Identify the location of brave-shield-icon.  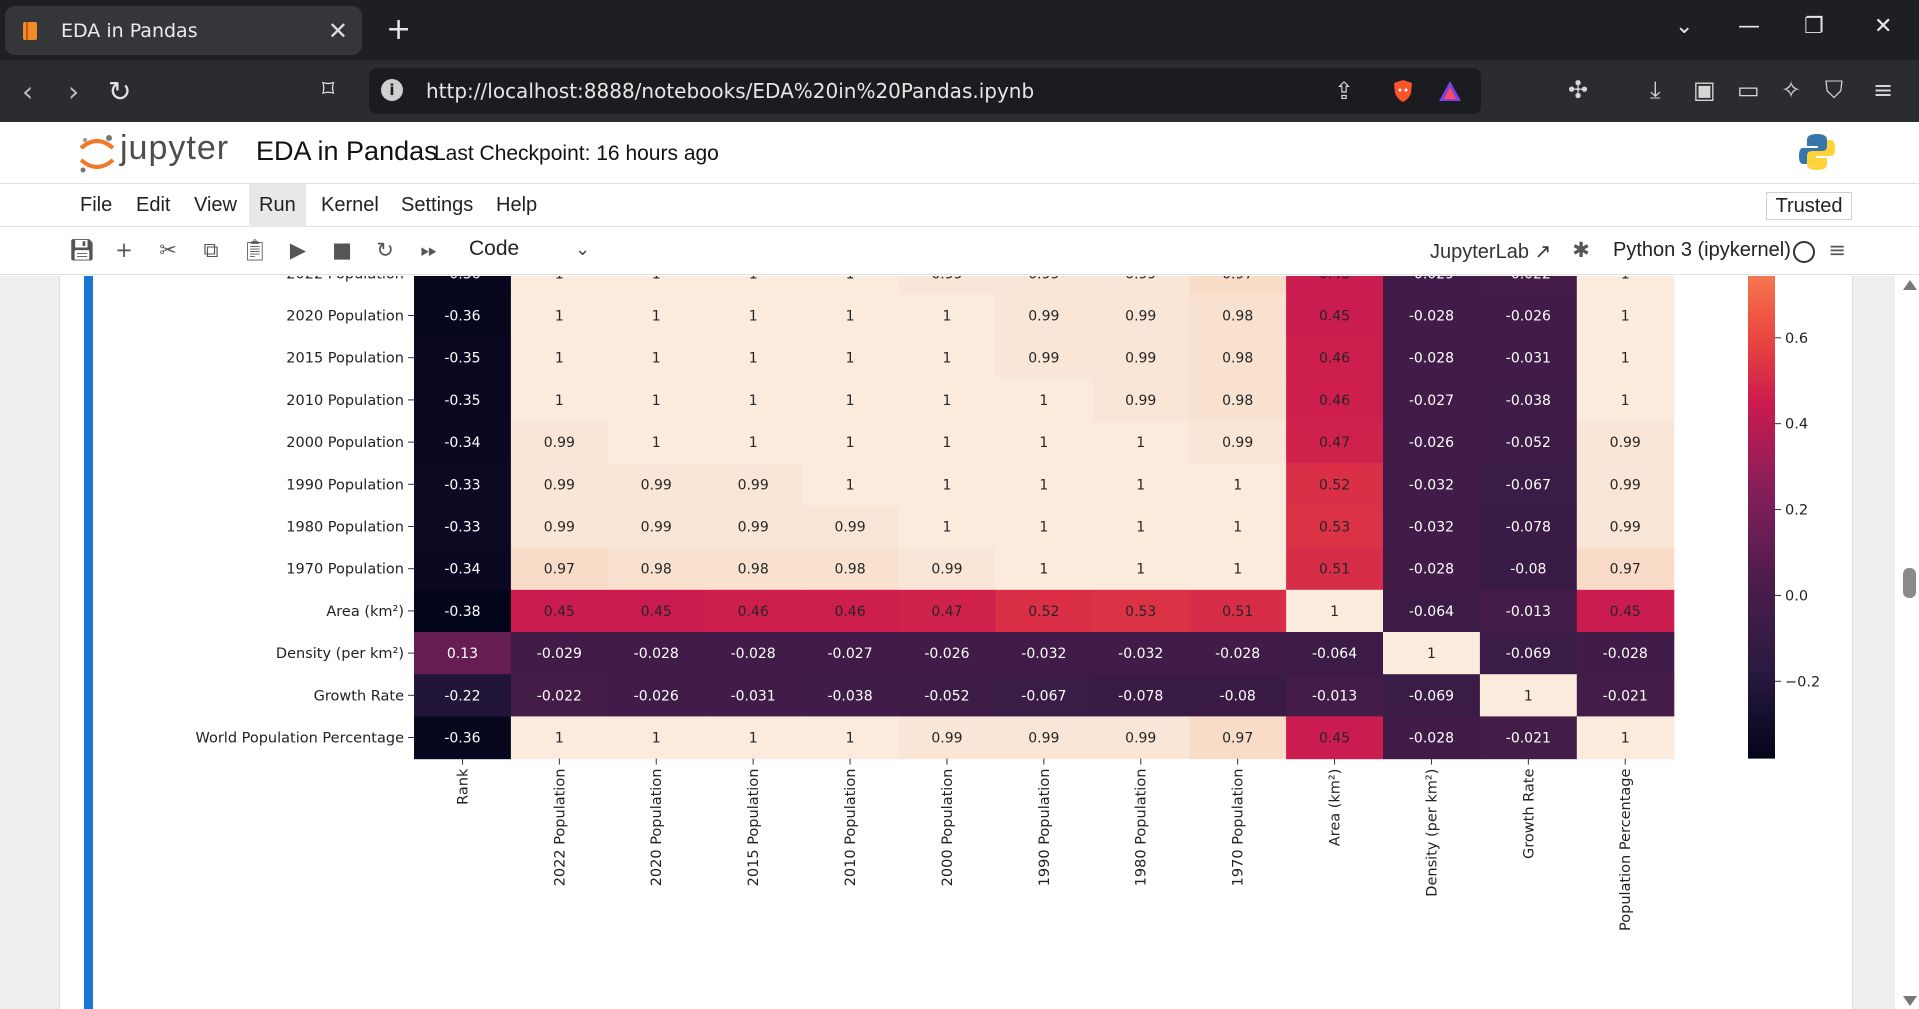
(1403, 91).